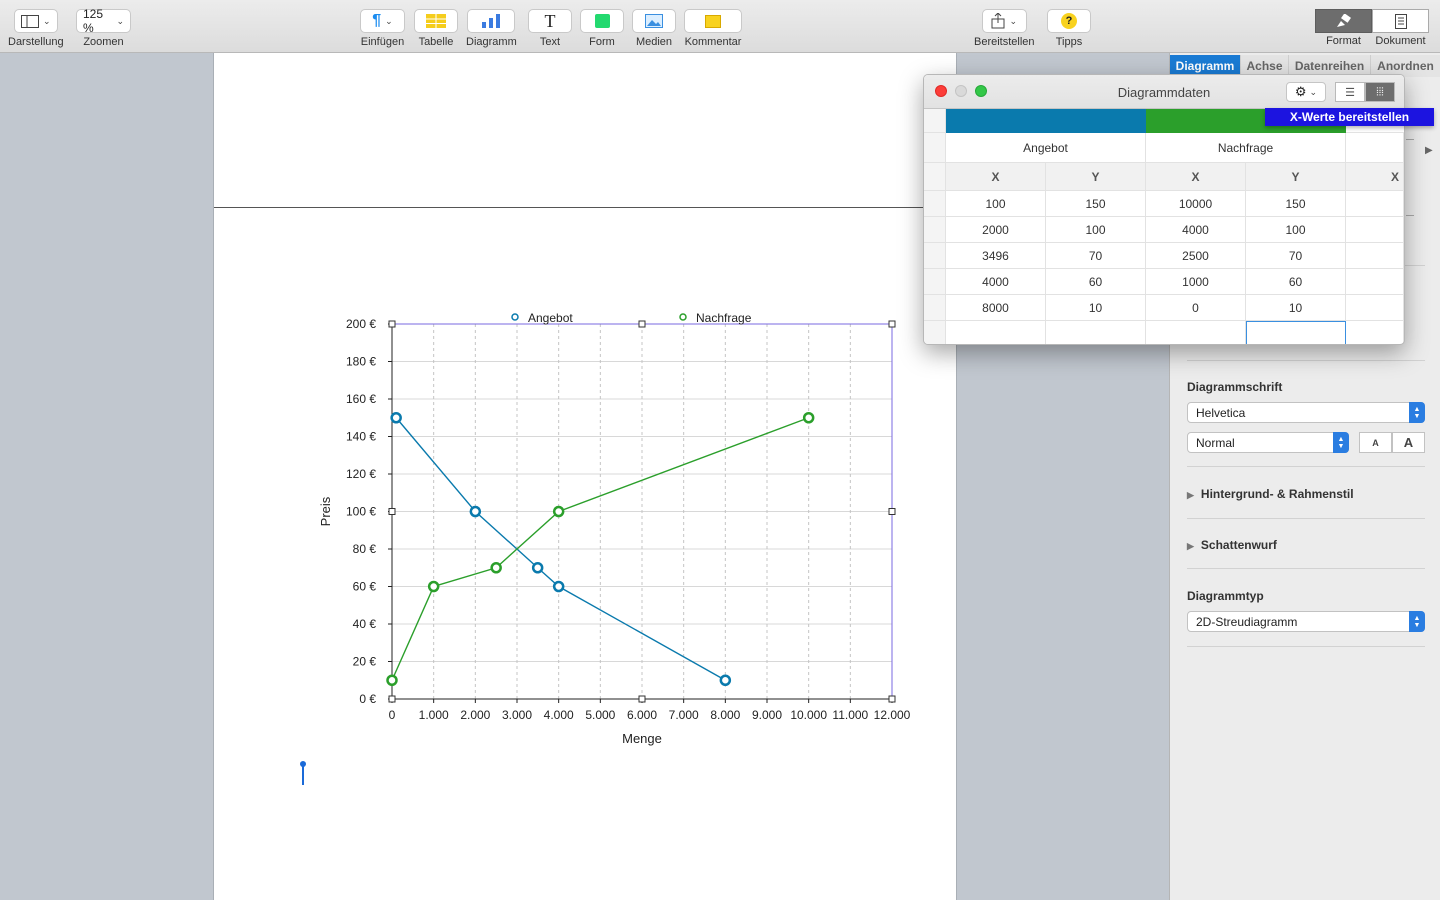 The width and height of the screenshot is (1440, 900). Describe the element at coordinates (103, 42) in the screenshot. I see `toolbar-label: Zoomen` at that location.